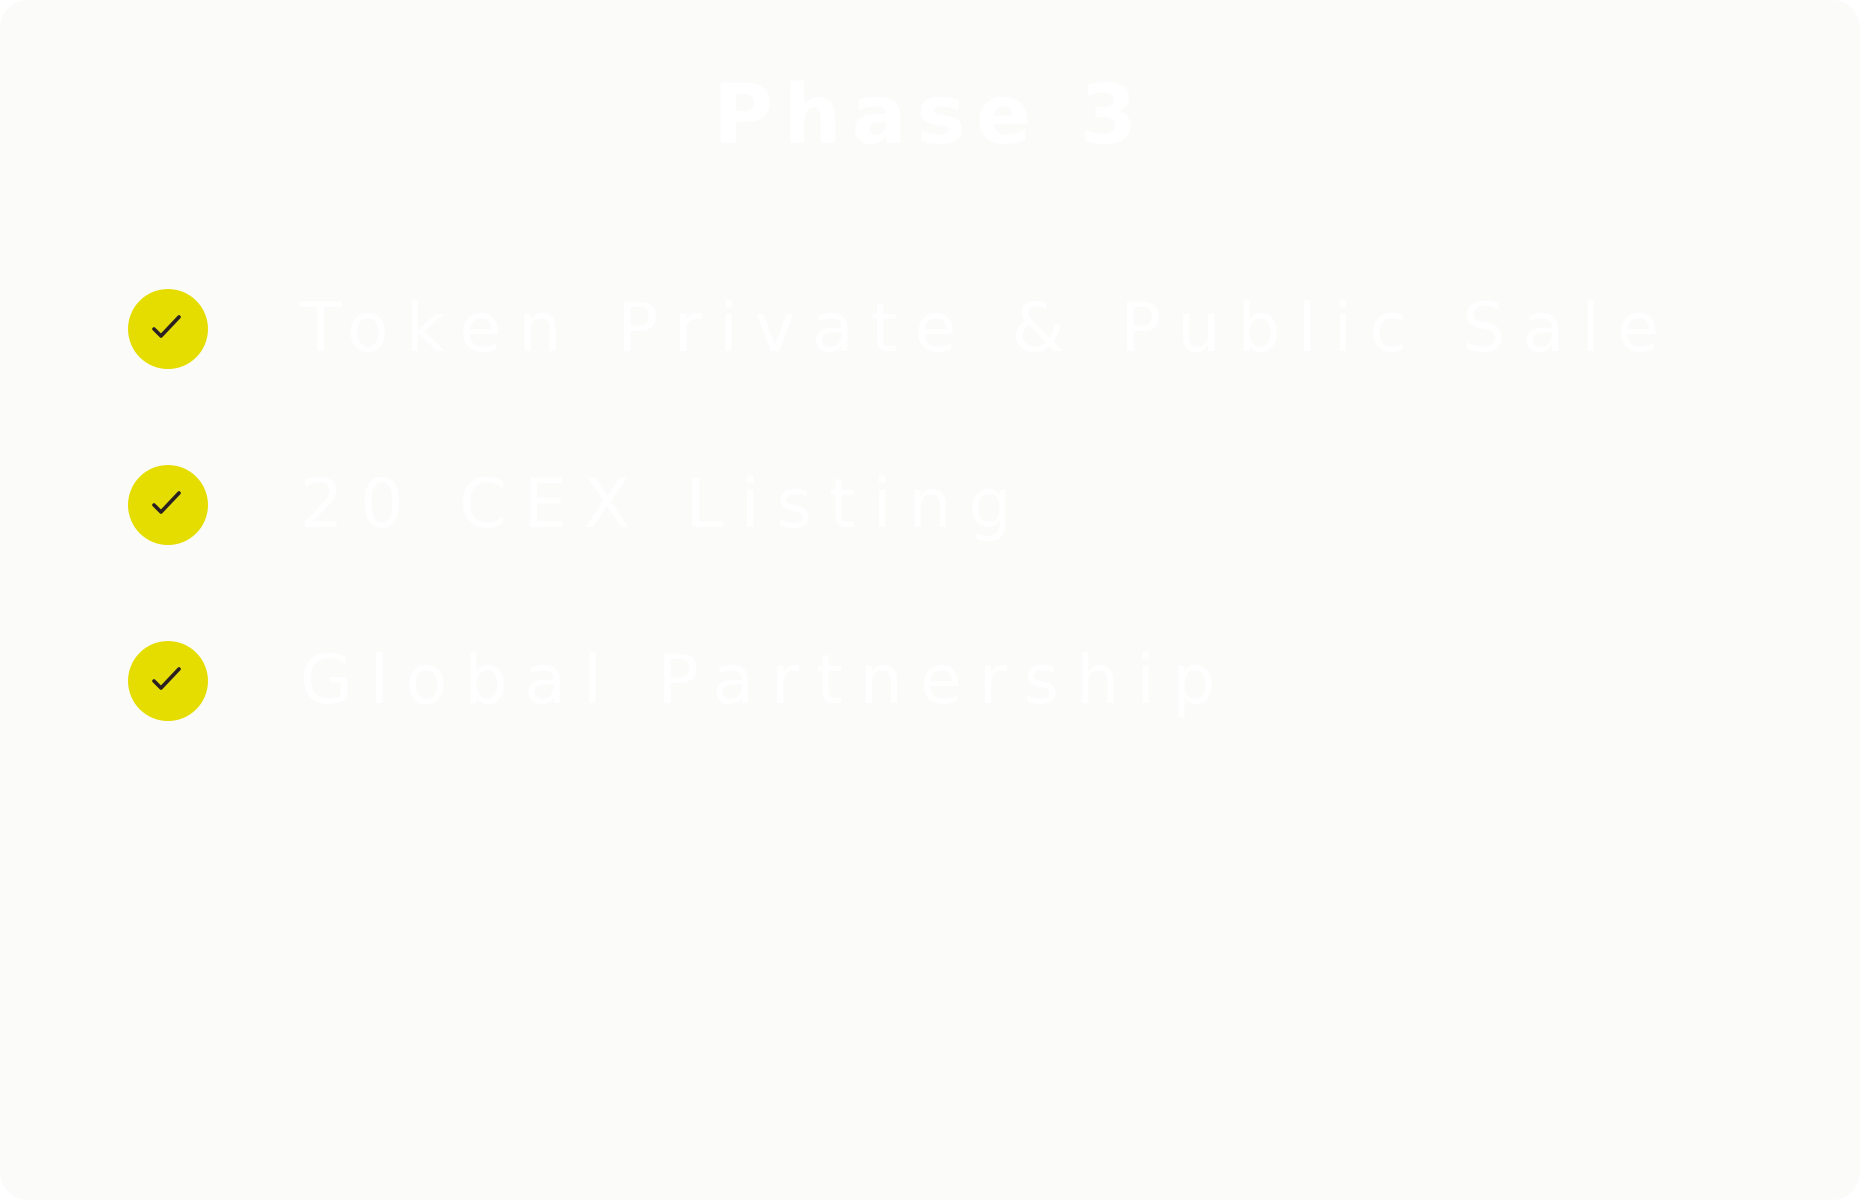  I want to click on milestone-item: Token Private & Public Sale, so click(902, 329).